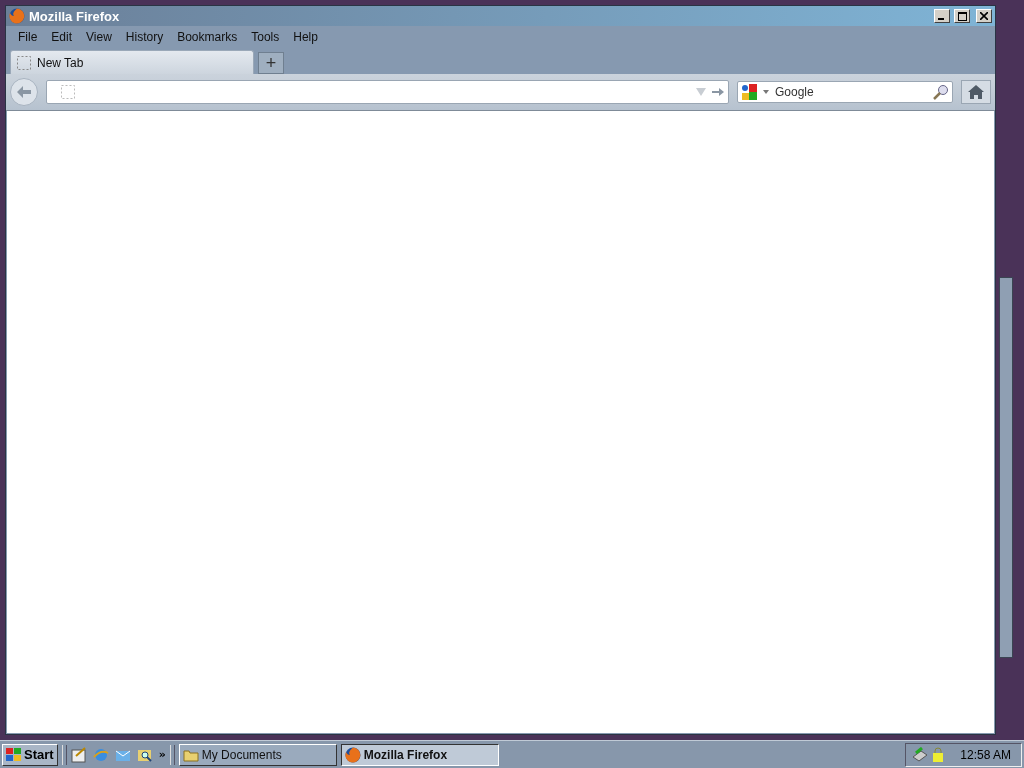 The width and height of the screenshot is (1024, 768). Describe the element at coordinates (985, 754) in the screenshot. I see `clock: 12:58 AM` at that location.